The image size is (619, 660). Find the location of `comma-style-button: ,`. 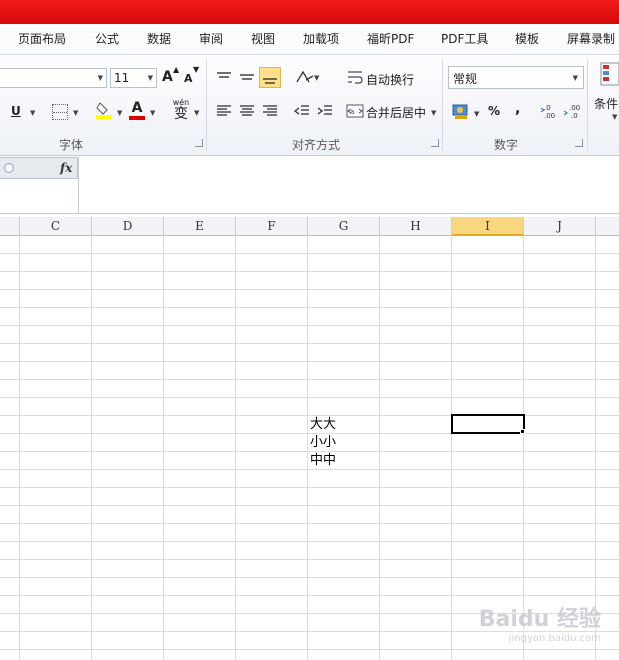

comma-style-button: , is located at coordinates (517, 109).